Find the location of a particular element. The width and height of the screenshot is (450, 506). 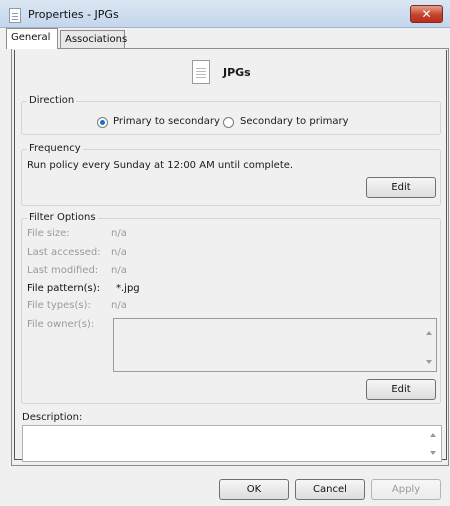

document-icon is located at coordinates (201, 72).